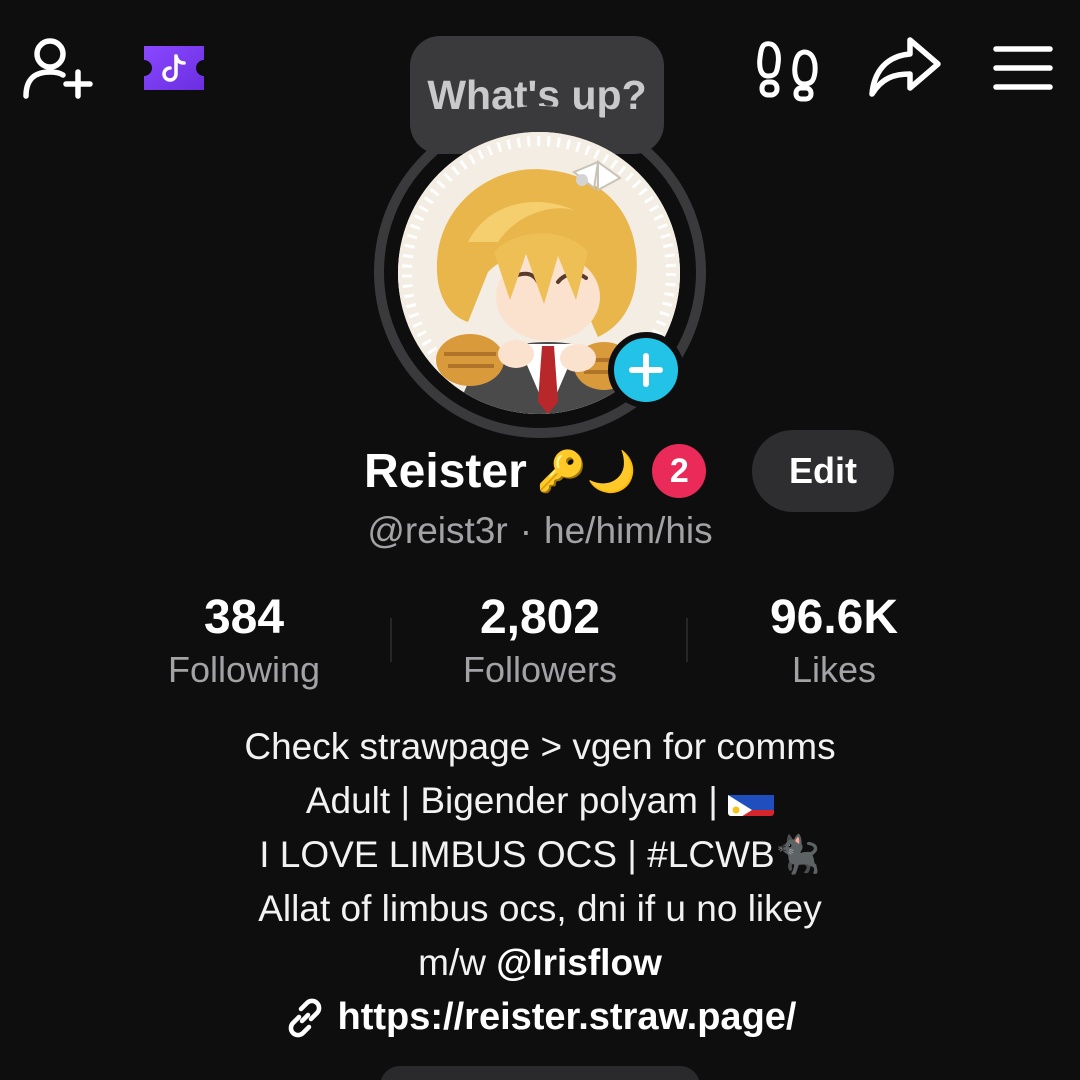 The height and width of the screenshot is (1080, 1080). I want to click on likes-stat: 96.6K Likes, so click(834, 642).